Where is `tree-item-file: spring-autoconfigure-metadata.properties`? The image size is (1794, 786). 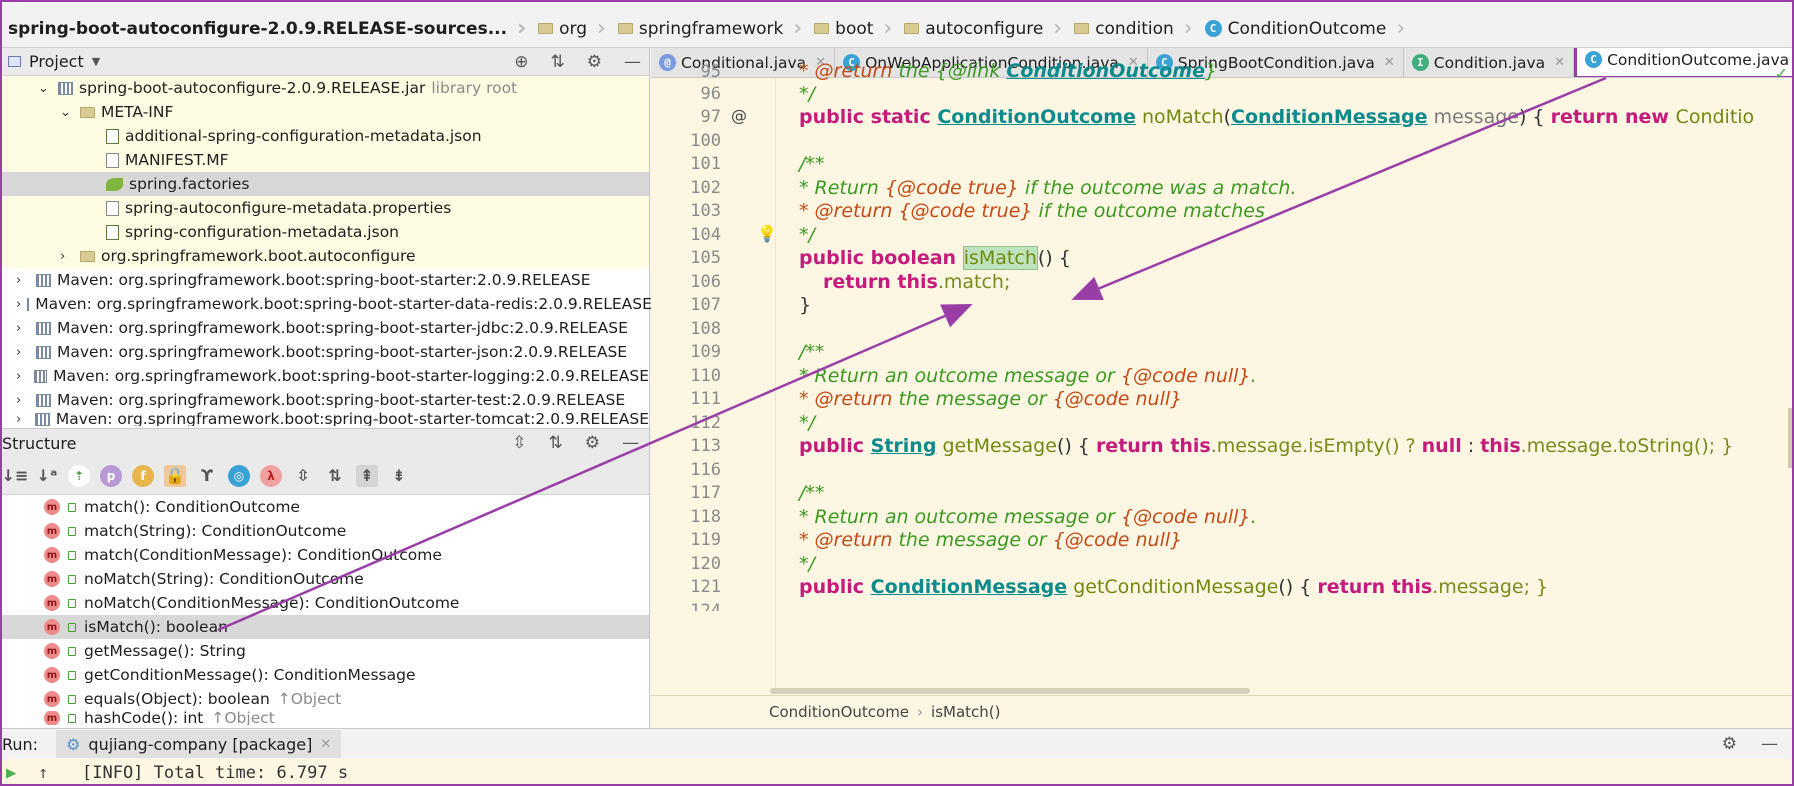
tree-item-file: spring-autoconfigure-metadata.properties is located at coordinates (324, 208).